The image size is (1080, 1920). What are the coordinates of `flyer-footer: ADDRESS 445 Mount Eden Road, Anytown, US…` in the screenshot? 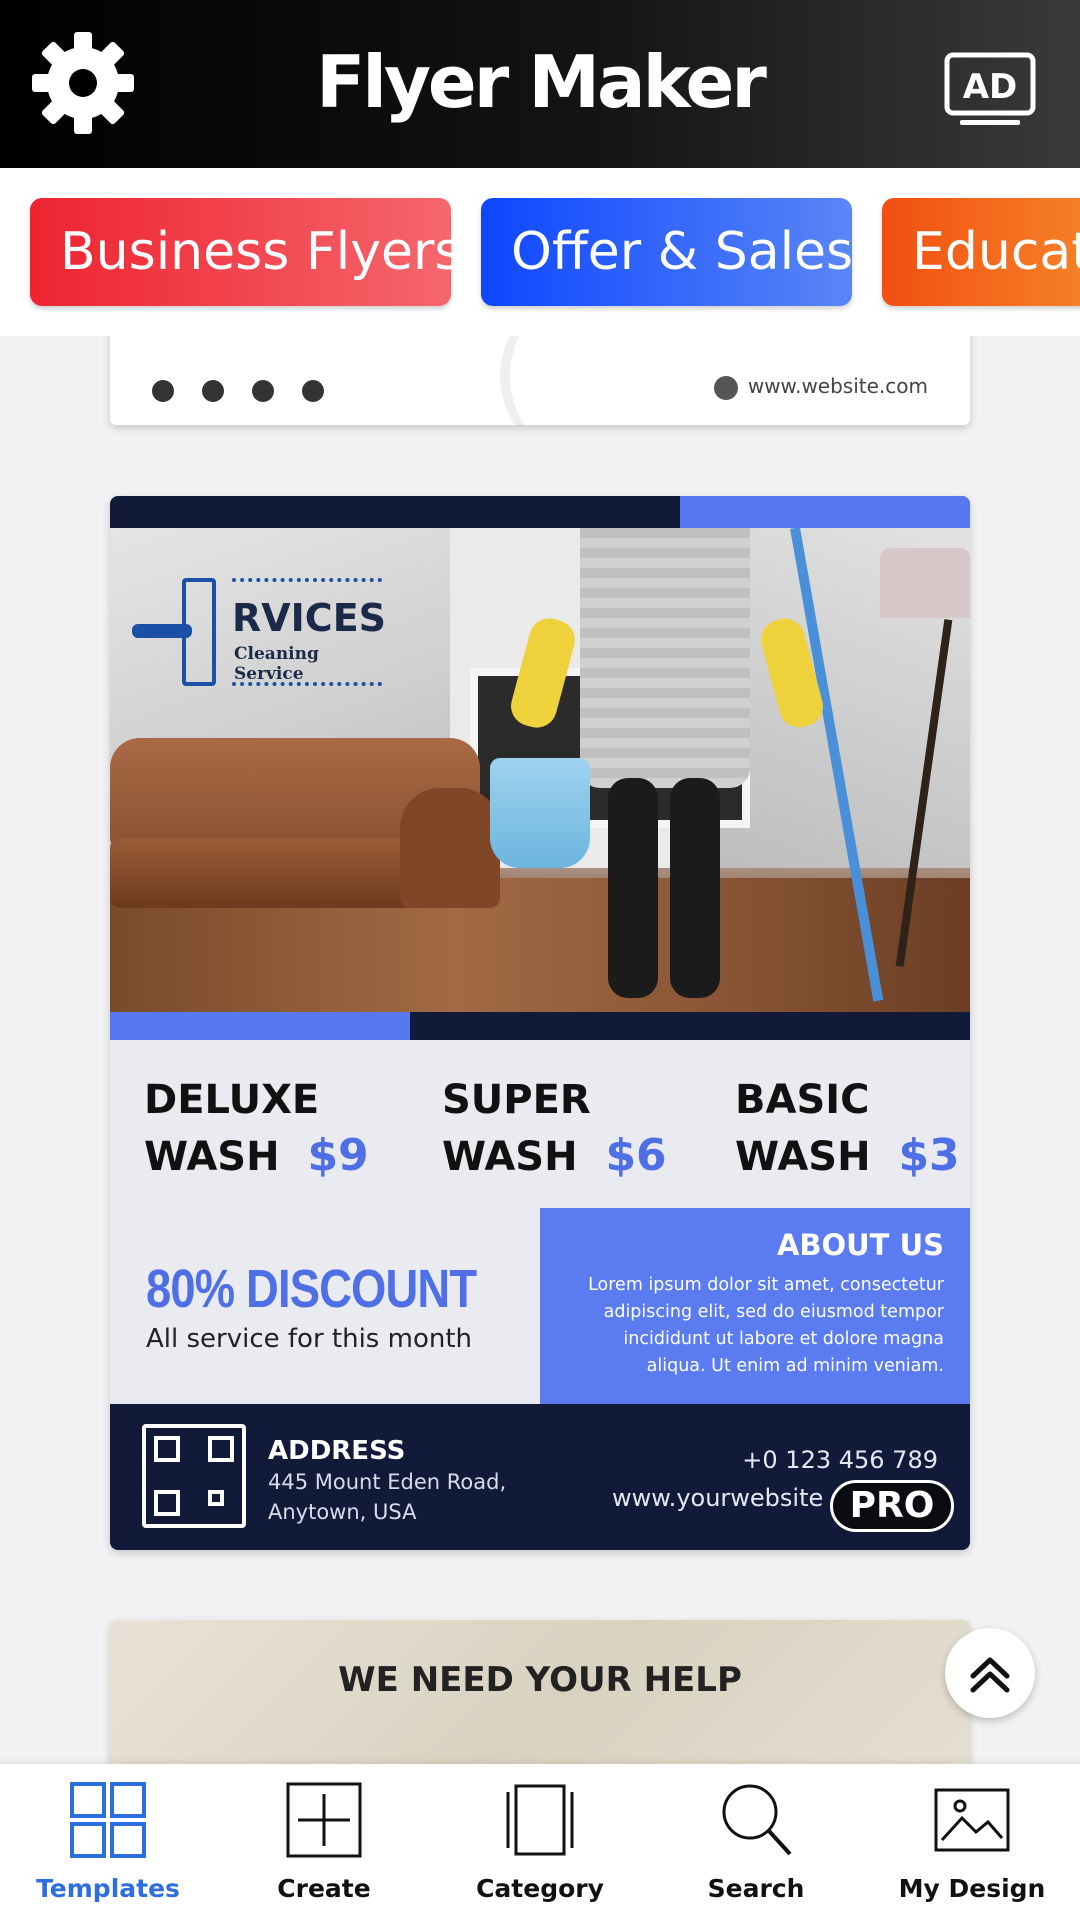 It's located at (540, 1477).